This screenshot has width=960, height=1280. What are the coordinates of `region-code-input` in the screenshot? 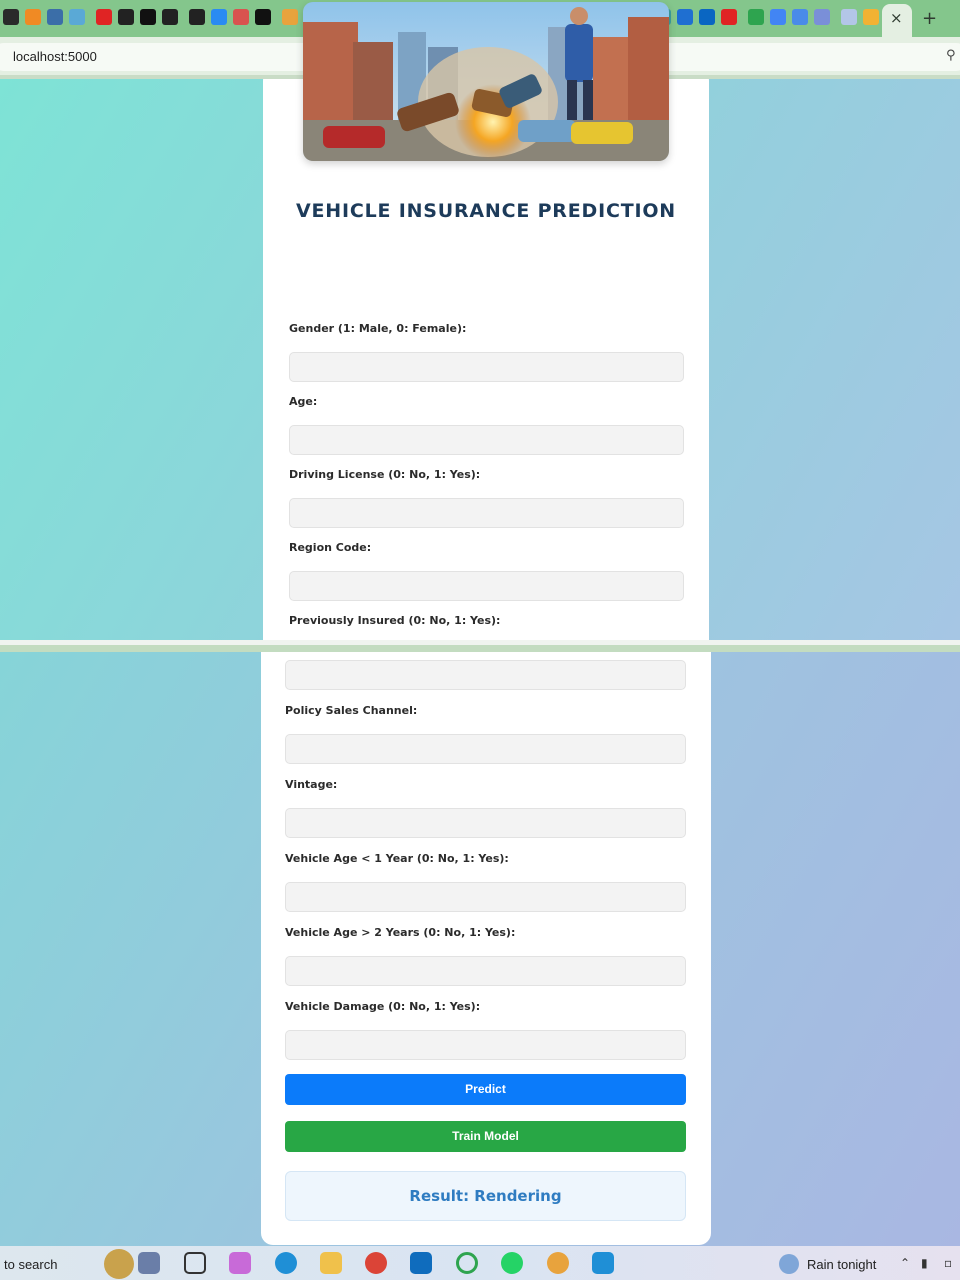 It's located at (486, 586).